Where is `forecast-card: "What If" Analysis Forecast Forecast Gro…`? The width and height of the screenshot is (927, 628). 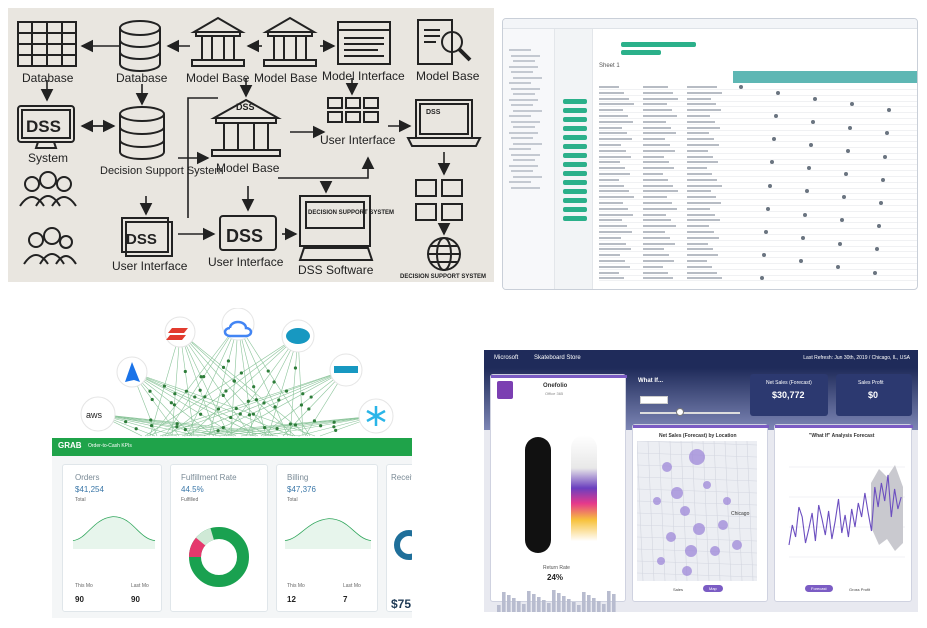 forecast-card: "What If" Analysis Forecast Forecast Gro… is located at coordinates (843, 513).